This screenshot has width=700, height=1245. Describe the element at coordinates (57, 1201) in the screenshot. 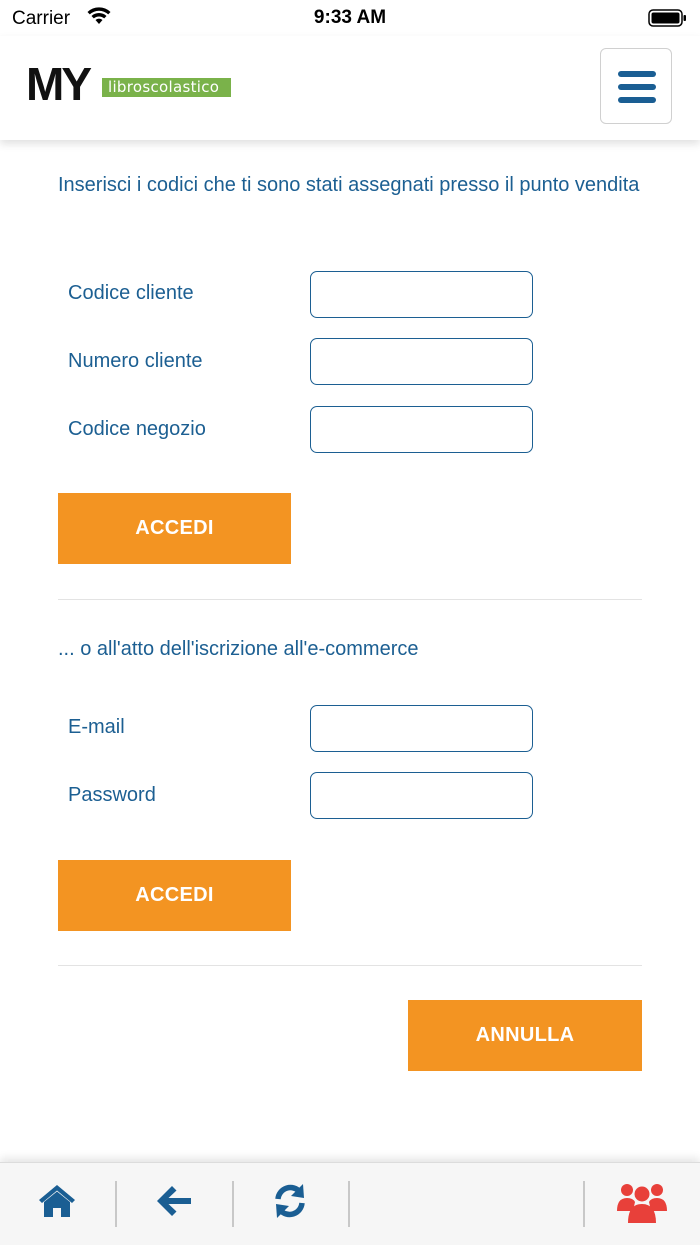

I see `home-icon` at that location.